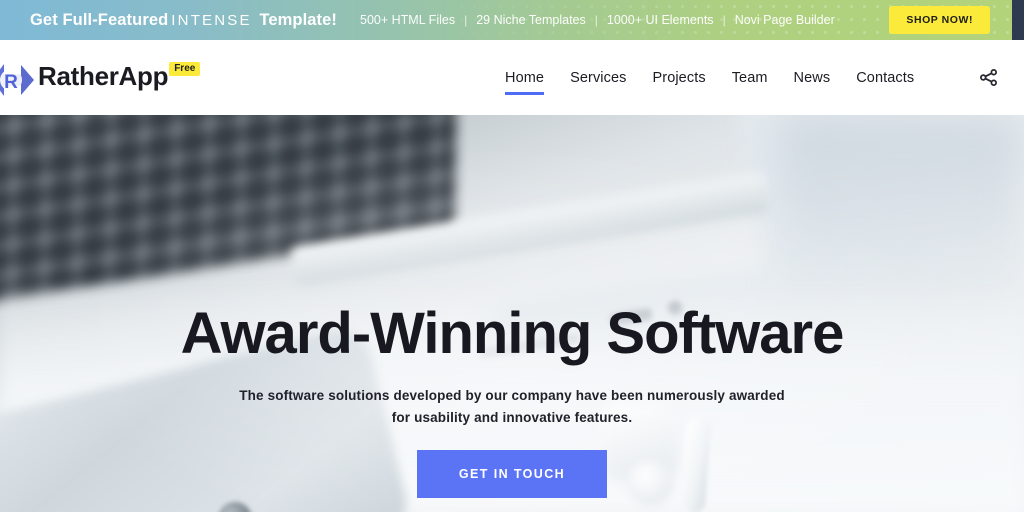 The width and height of the screenshot is (1024, 512). What do you see at coordinates (103, 75) in the screenshot?
I see `brand-name: RatherApp` at bounding box center [103, 75].